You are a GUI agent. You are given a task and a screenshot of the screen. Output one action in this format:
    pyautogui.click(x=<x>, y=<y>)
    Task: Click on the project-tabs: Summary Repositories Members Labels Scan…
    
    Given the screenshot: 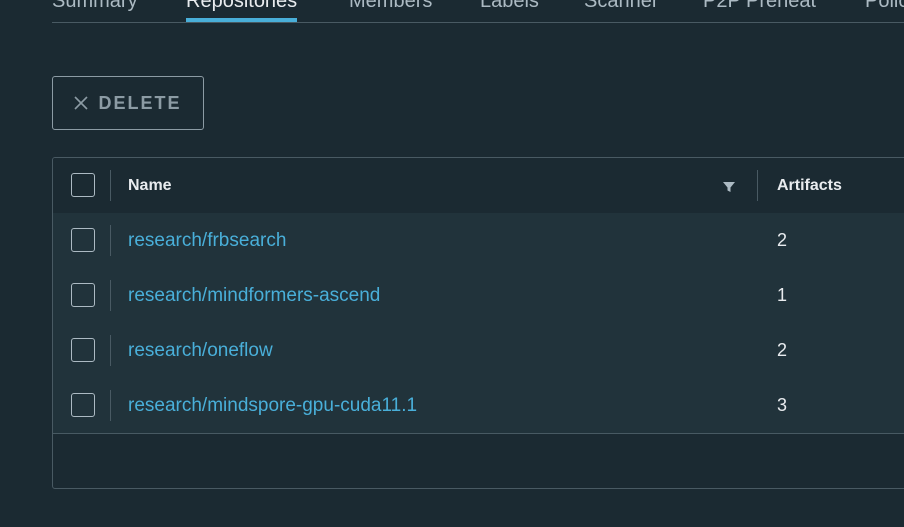 What is the action you would take?
    pyautogui.click(x=478, y=11)
    